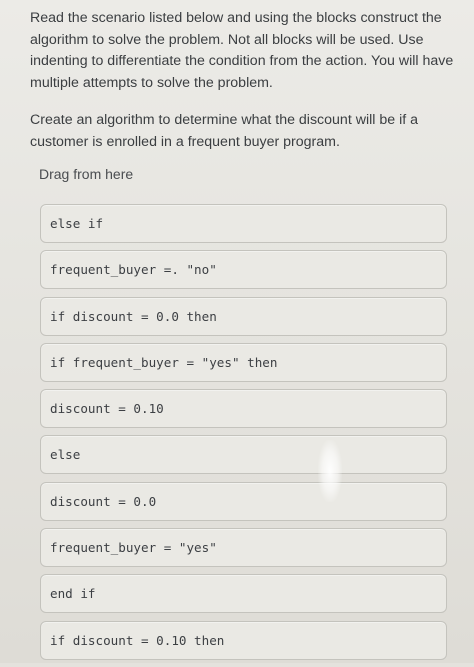  What do you see at coordinates (243, 548) in the screenshot?
I see `code-block: frequent_buyer = "yes"` at bounding box center [243, 548].